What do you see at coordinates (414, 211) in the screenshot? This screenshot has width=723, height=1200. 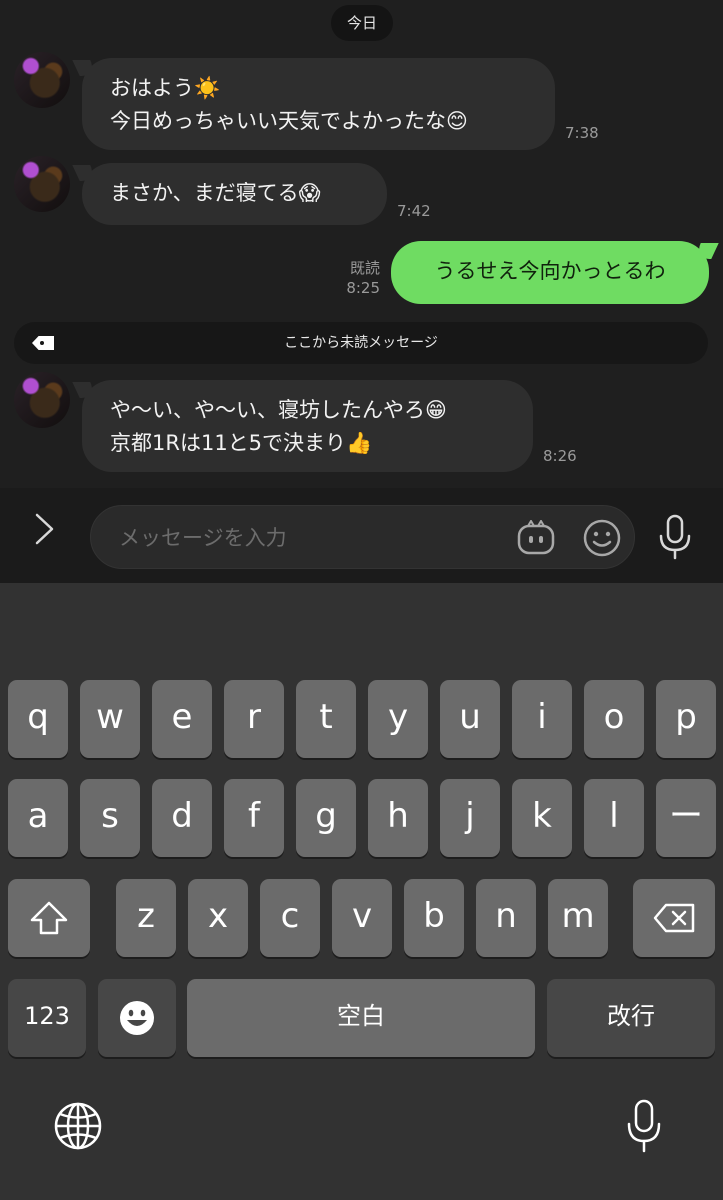 I see `message-time: 7:42` at bounding box center [414, 211].